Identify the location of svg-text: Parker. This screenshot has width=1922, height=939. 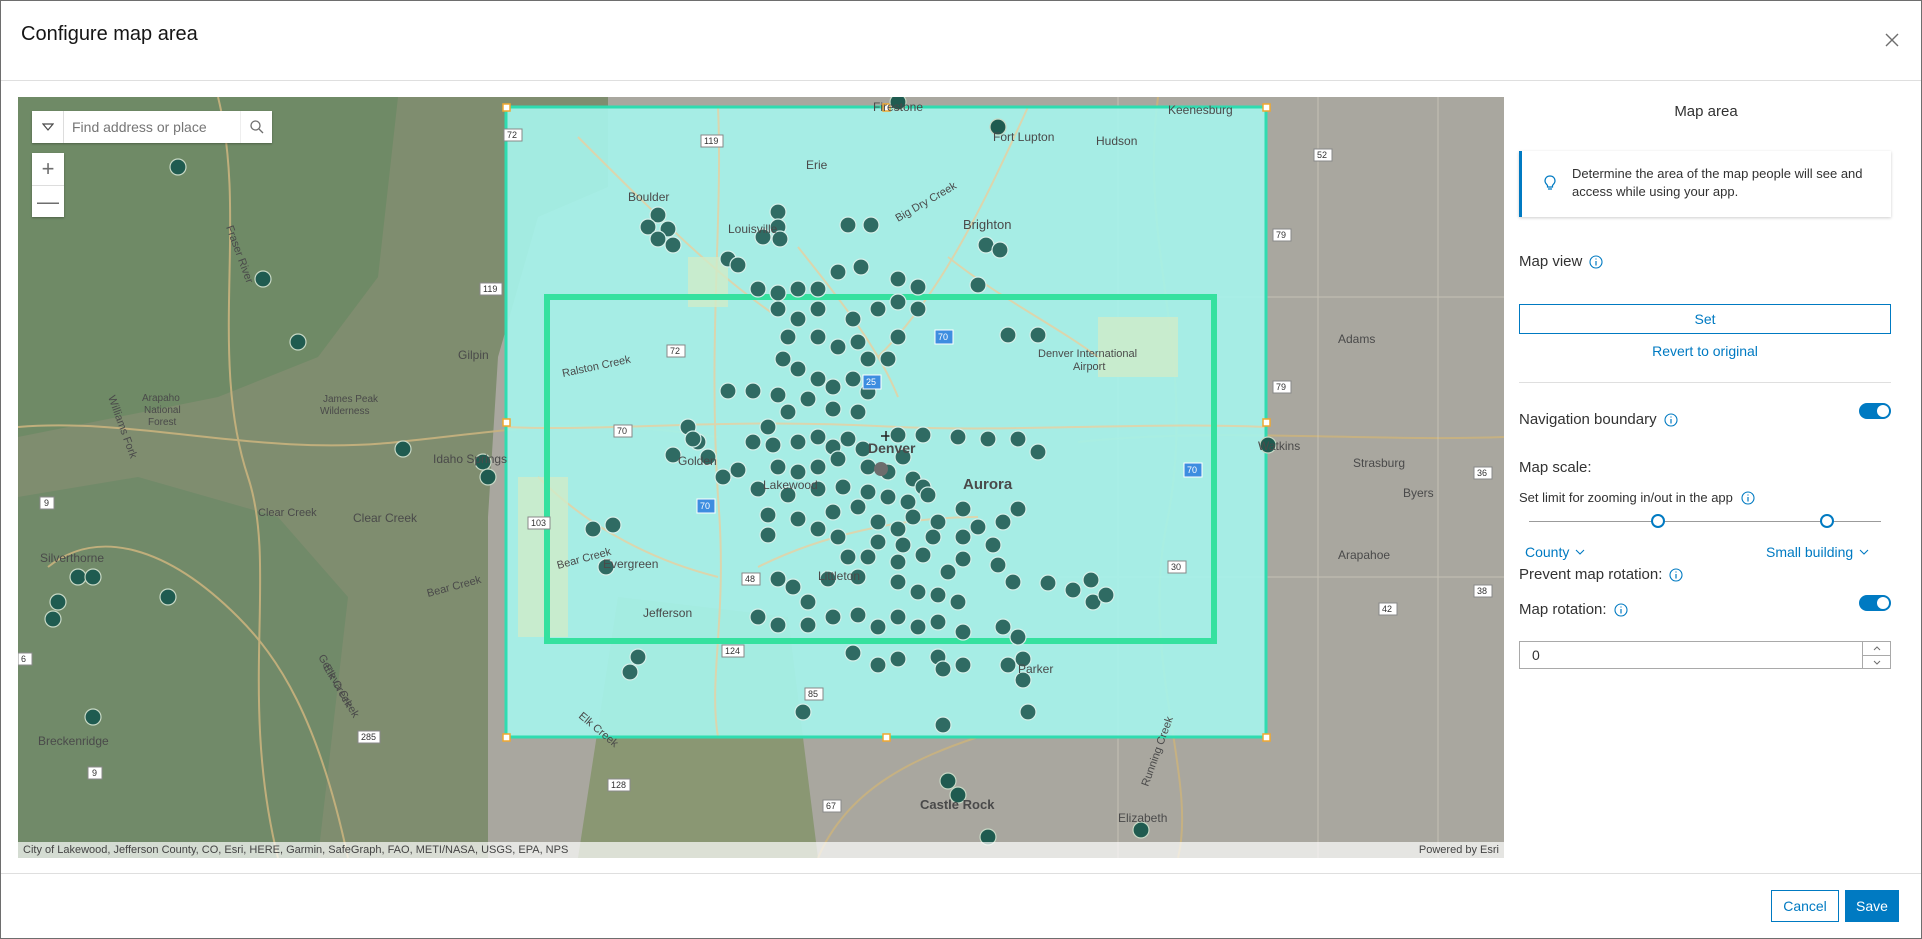
(1035, 669).